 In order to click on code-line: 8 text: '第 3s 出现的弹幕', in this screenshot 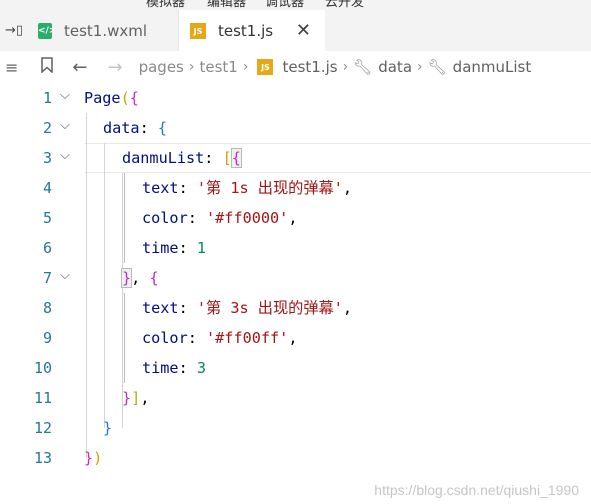, I will do `click(295, 308)`.